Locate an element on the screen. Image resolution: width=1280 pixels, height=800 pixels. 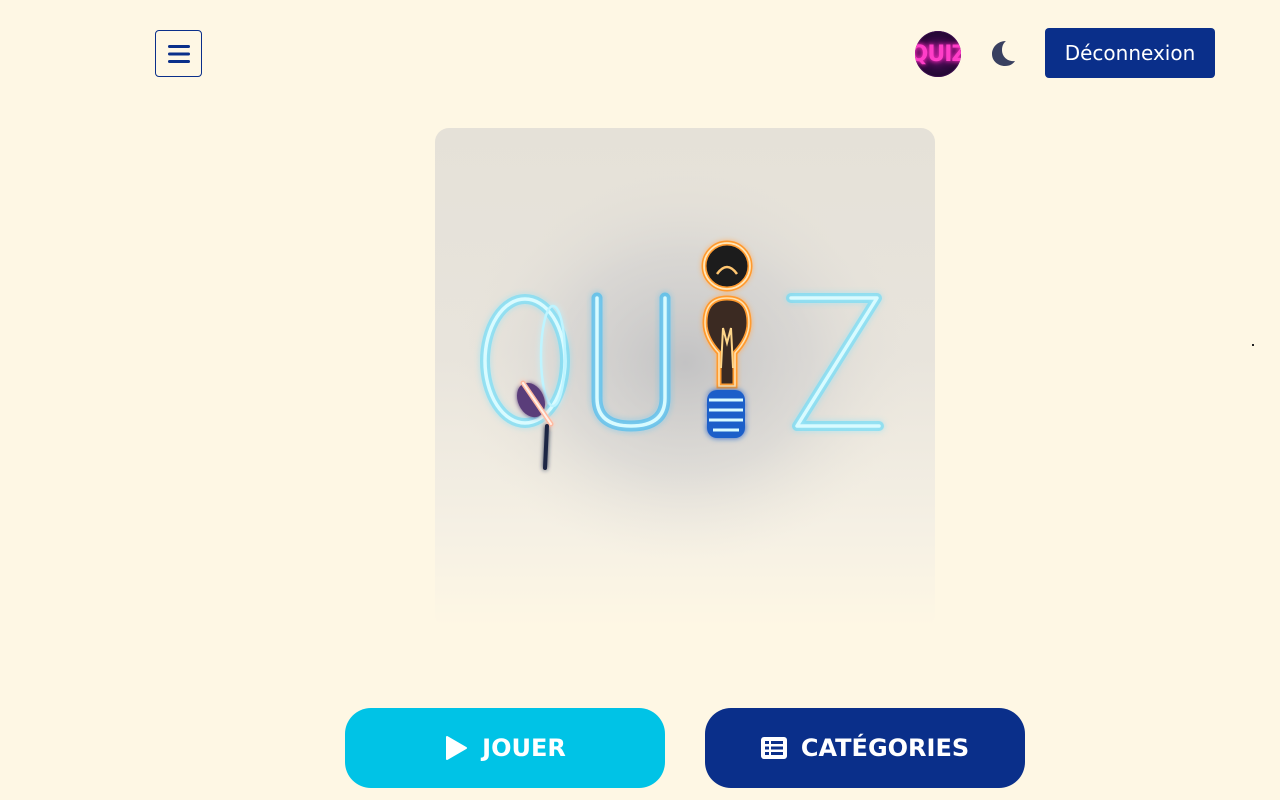
theme-toggle-button is located at coordinates (1003, 53).